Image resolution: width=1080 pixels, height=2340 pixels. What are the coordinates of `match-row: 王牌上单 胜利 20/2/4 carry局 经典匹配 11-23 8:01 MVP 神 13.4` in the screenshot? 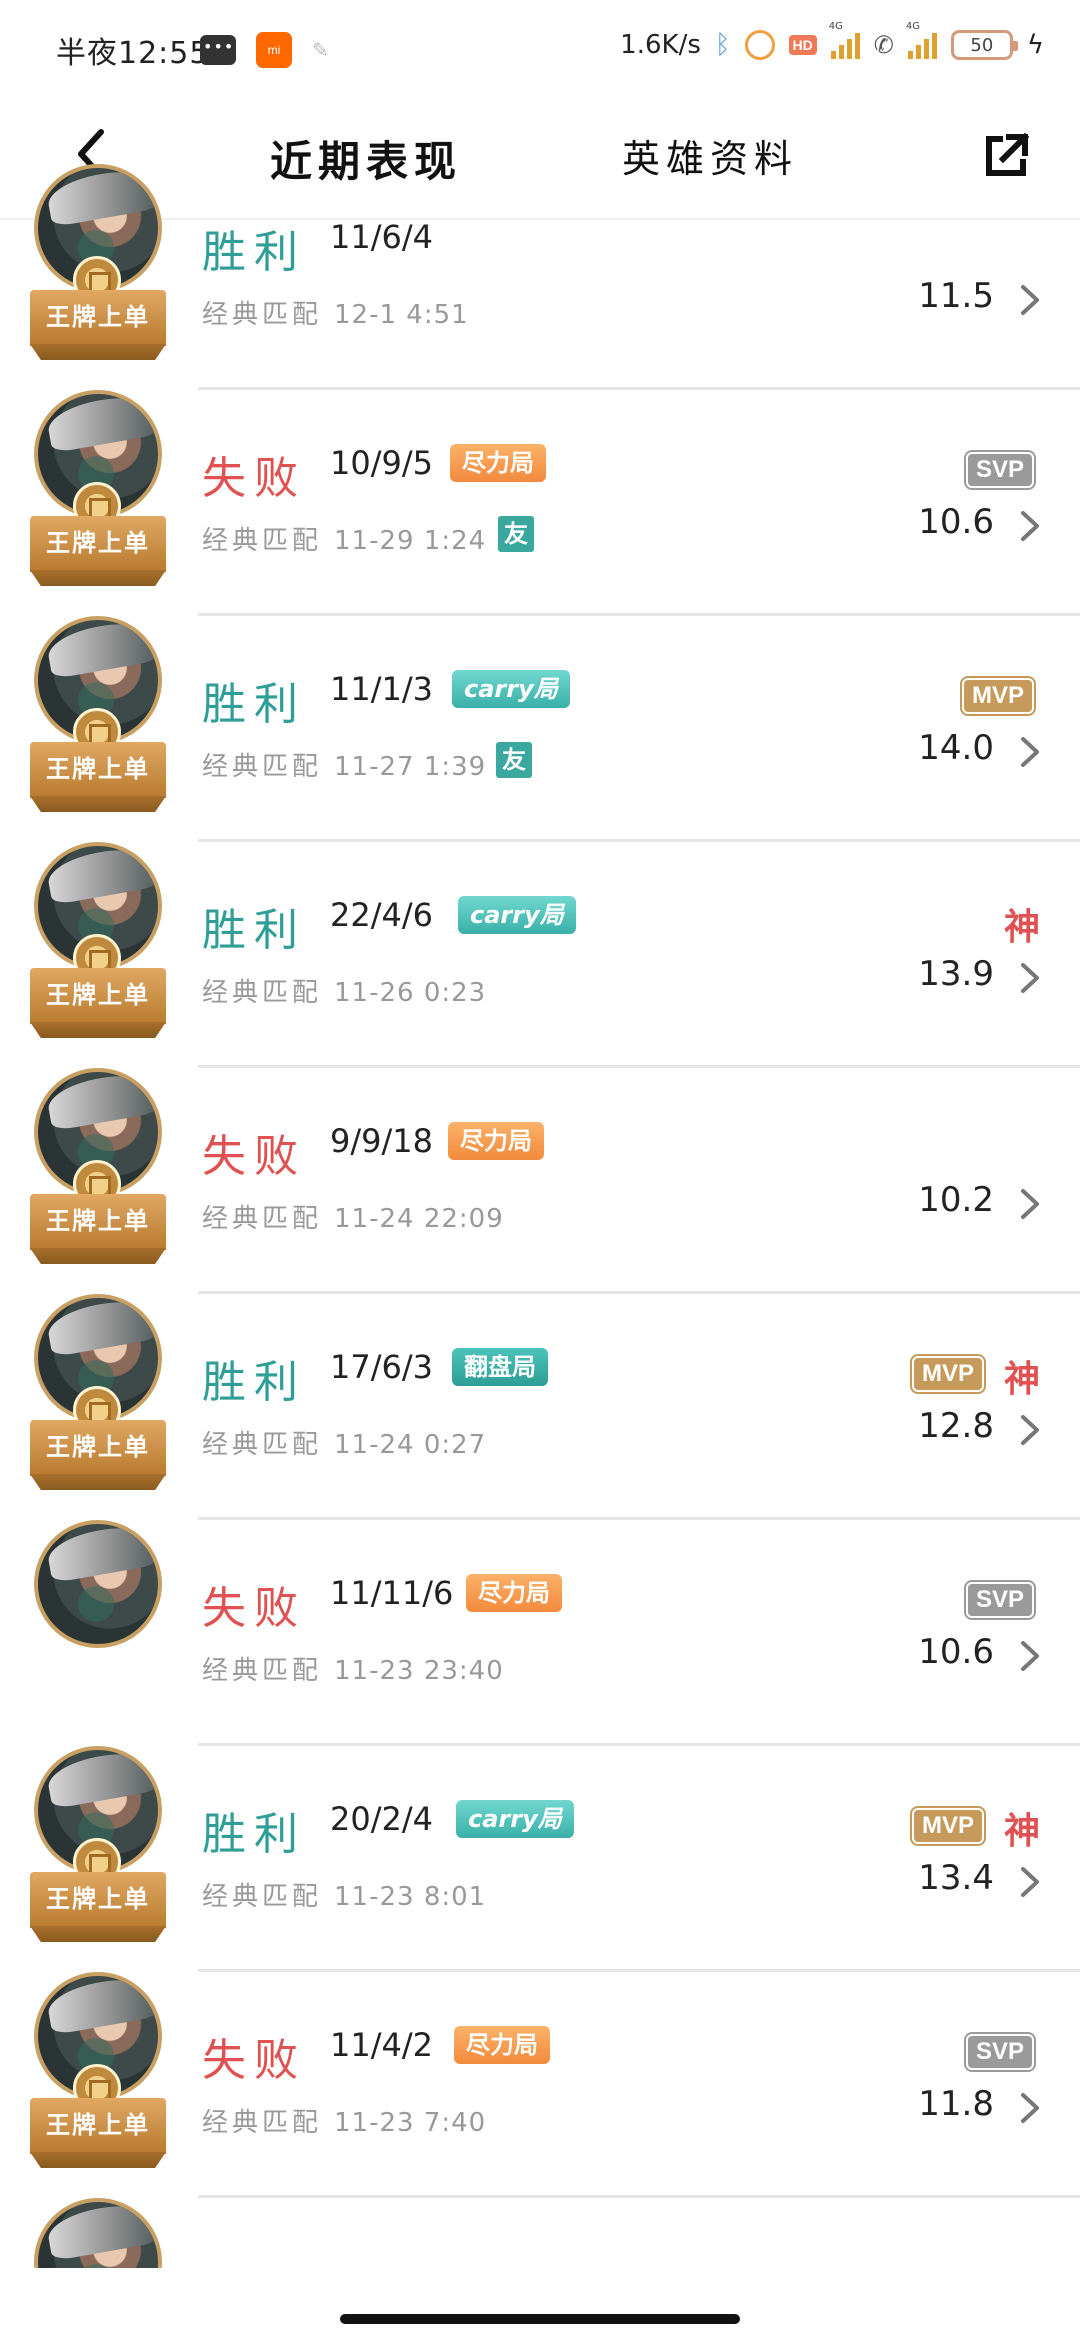 It's located at (540, 1859).